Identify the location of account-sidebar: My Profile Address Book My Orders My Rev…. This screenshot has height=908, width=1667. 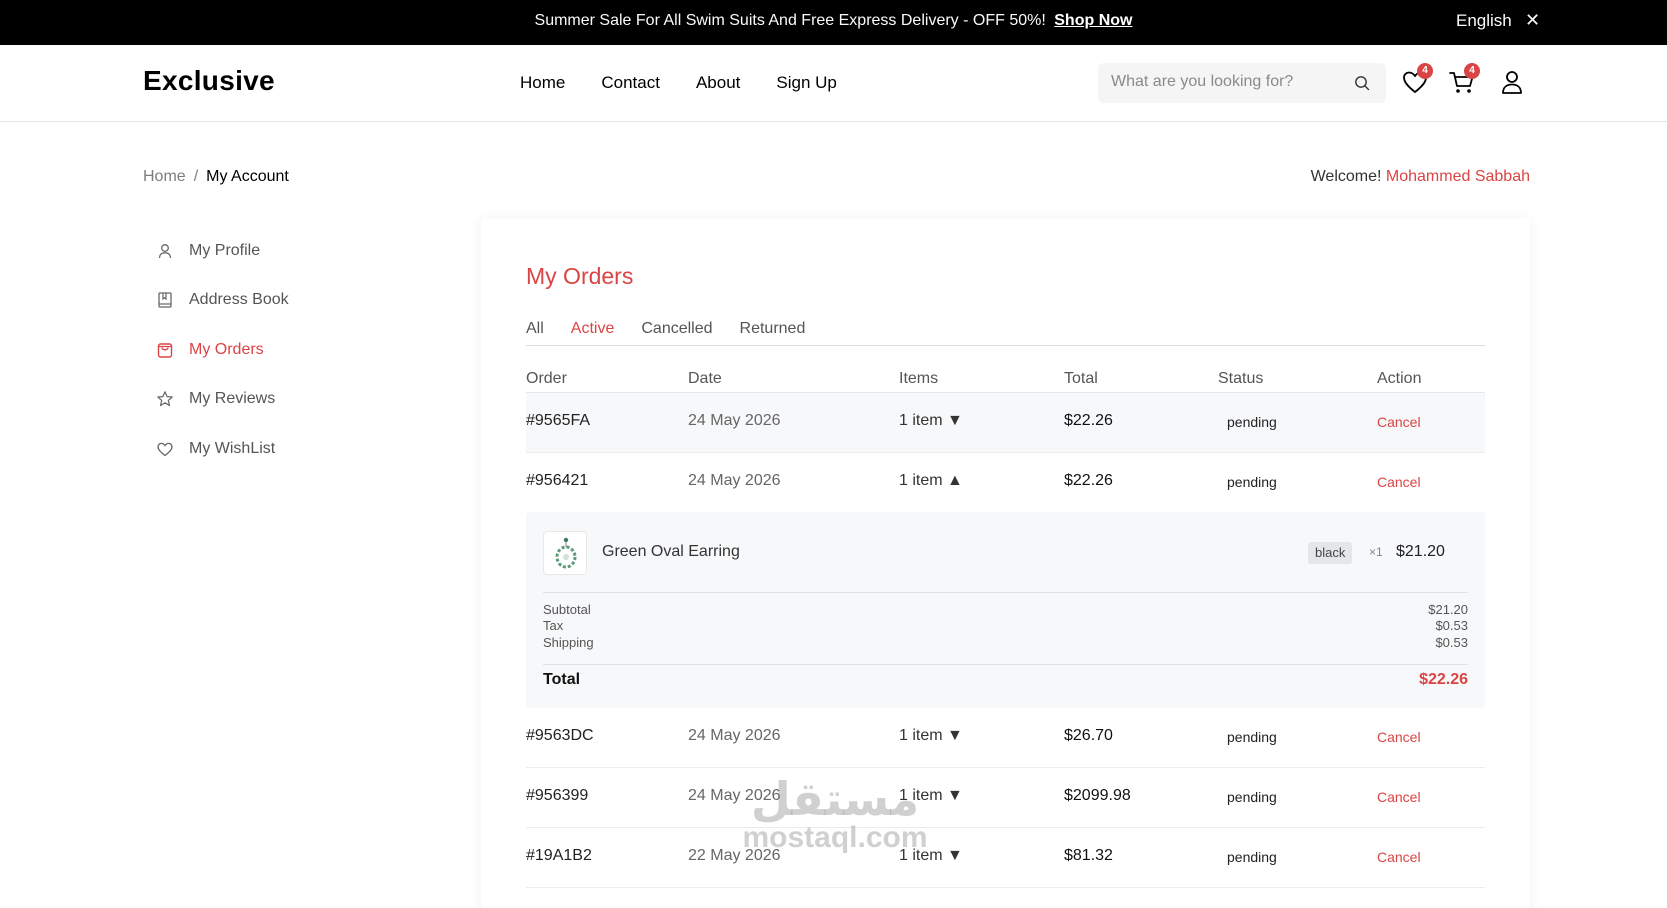
(305, 350).